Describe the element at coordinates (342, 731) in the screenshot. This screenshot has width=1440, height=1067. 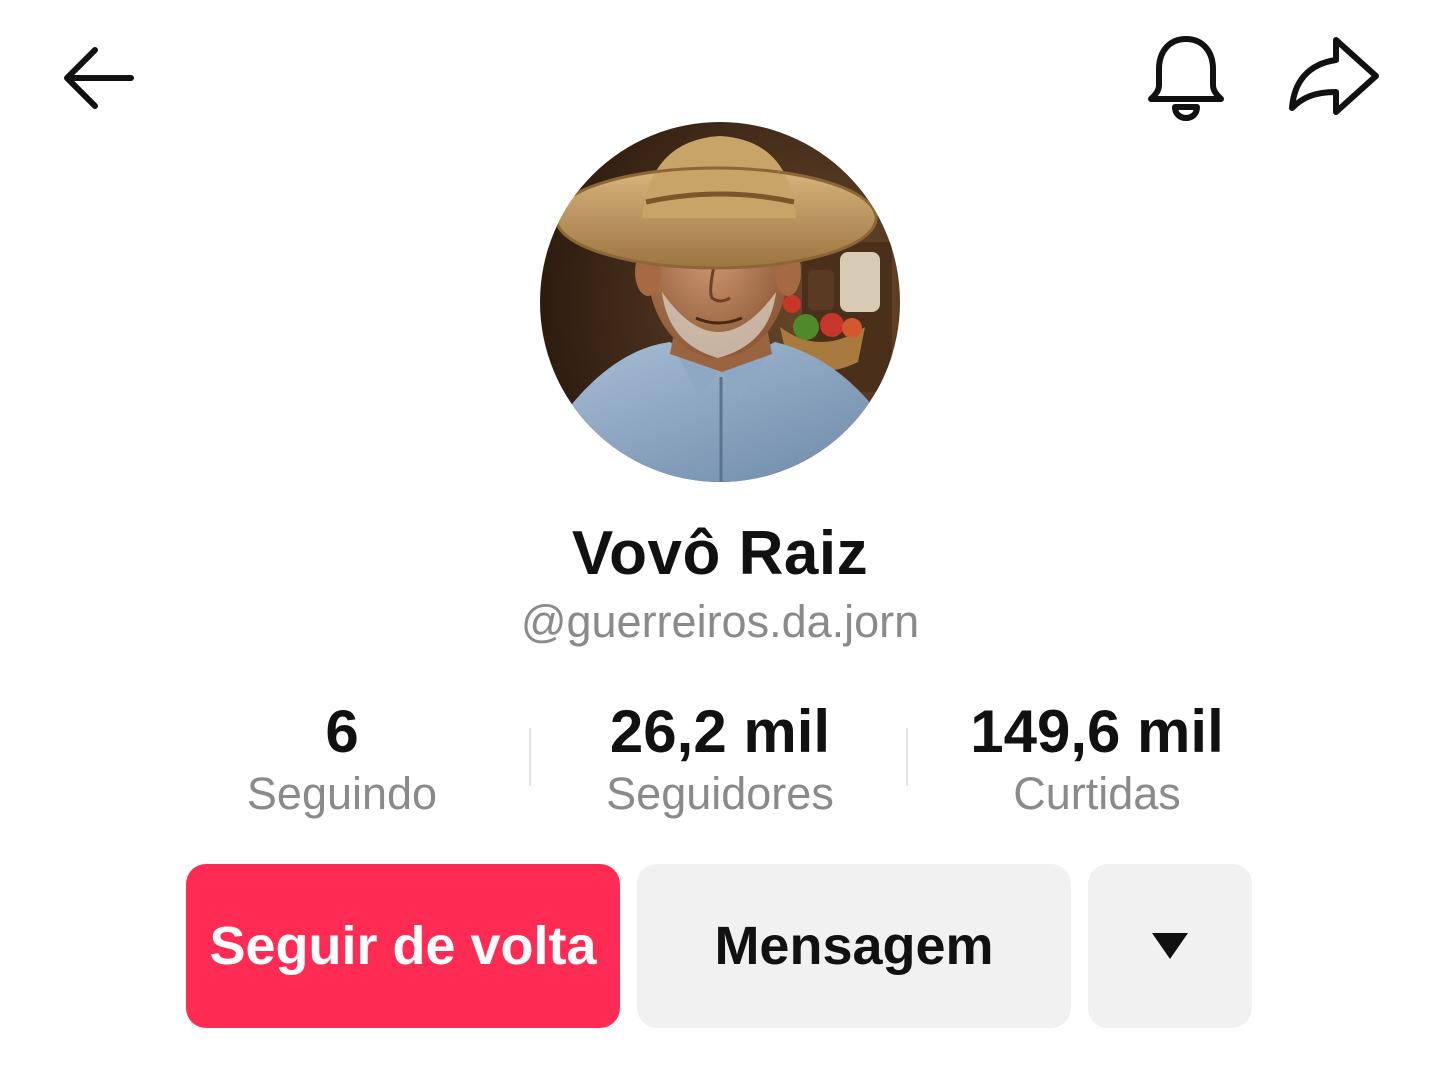
I see `following-count: 6` at that location.